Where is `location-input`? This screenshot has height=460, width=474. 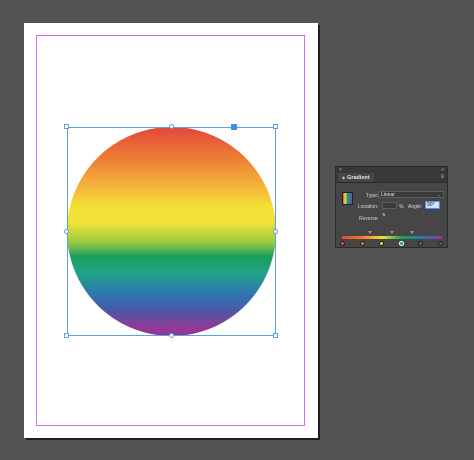 location-input is located at coordinates (389, 205).